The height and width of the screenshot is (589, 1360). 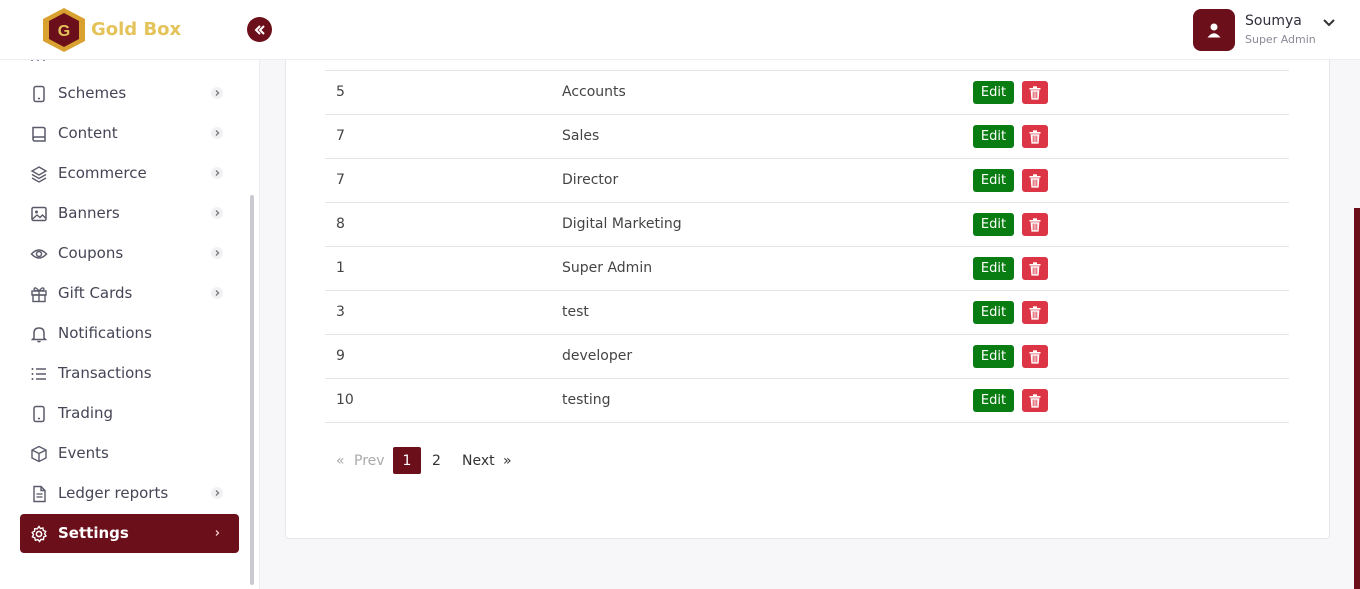 I want to click on sidebar-item-banners: Banners, so click(x=129, y=213).